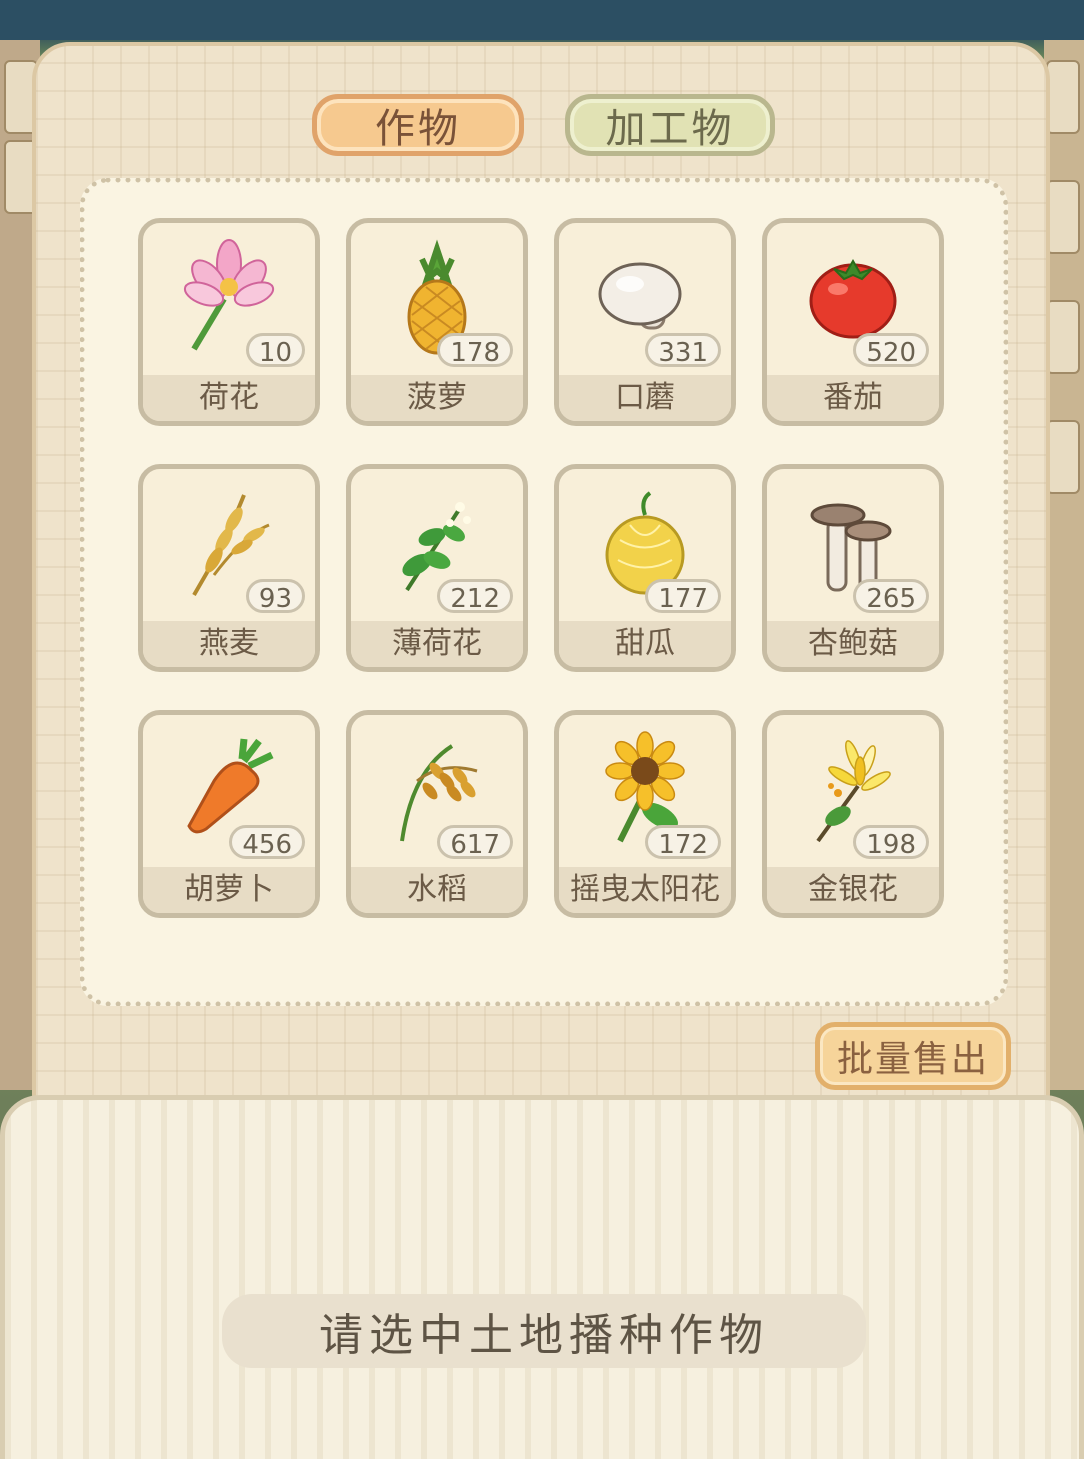 The height and width of the screenshot is (1459, 1084). What do you see at coordinates (229, 398) in the screenshot?
I see `item-name: 荷花` at bounding box center [229, 398].